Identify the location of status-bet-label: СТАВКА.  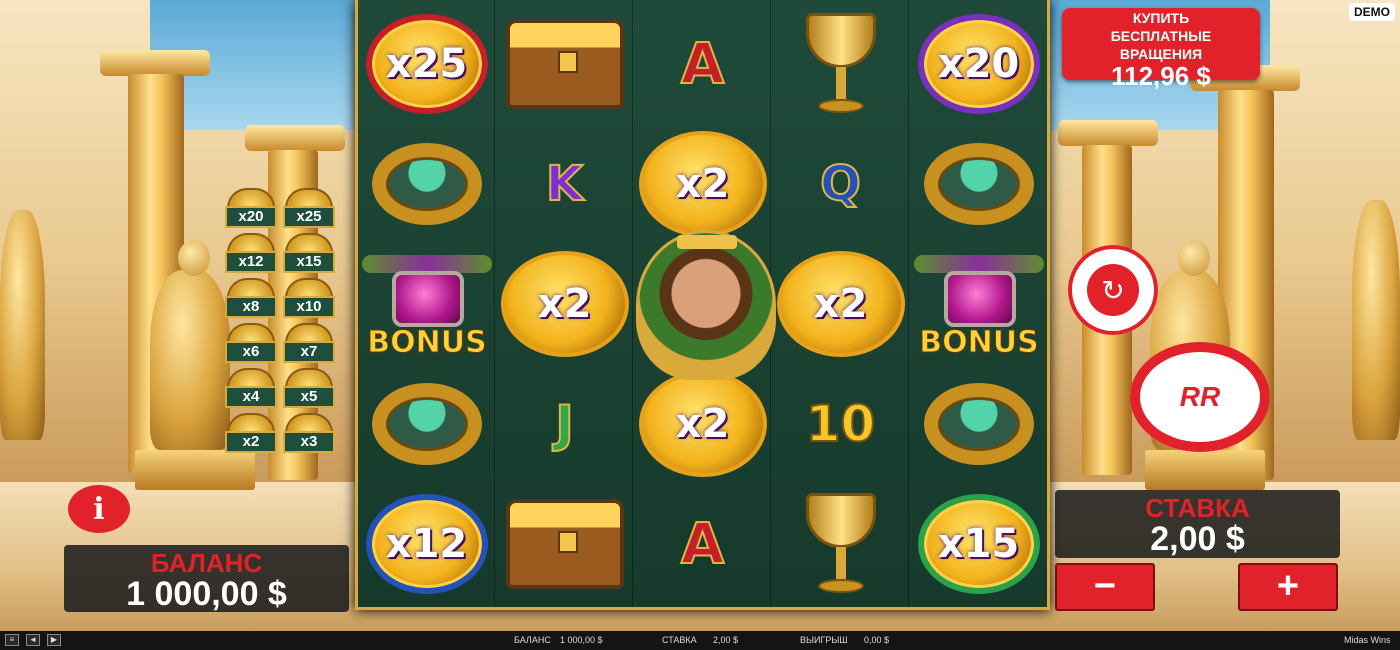
(679, 640).